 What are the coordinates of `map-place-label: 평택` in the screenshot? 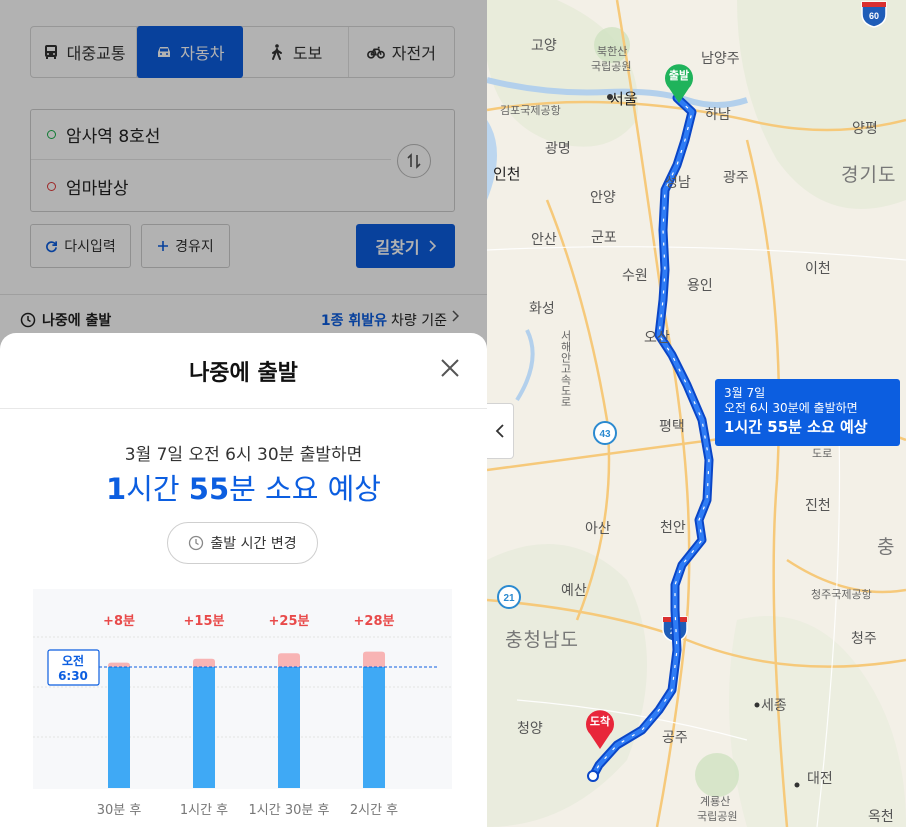 It's located at (672, 427).